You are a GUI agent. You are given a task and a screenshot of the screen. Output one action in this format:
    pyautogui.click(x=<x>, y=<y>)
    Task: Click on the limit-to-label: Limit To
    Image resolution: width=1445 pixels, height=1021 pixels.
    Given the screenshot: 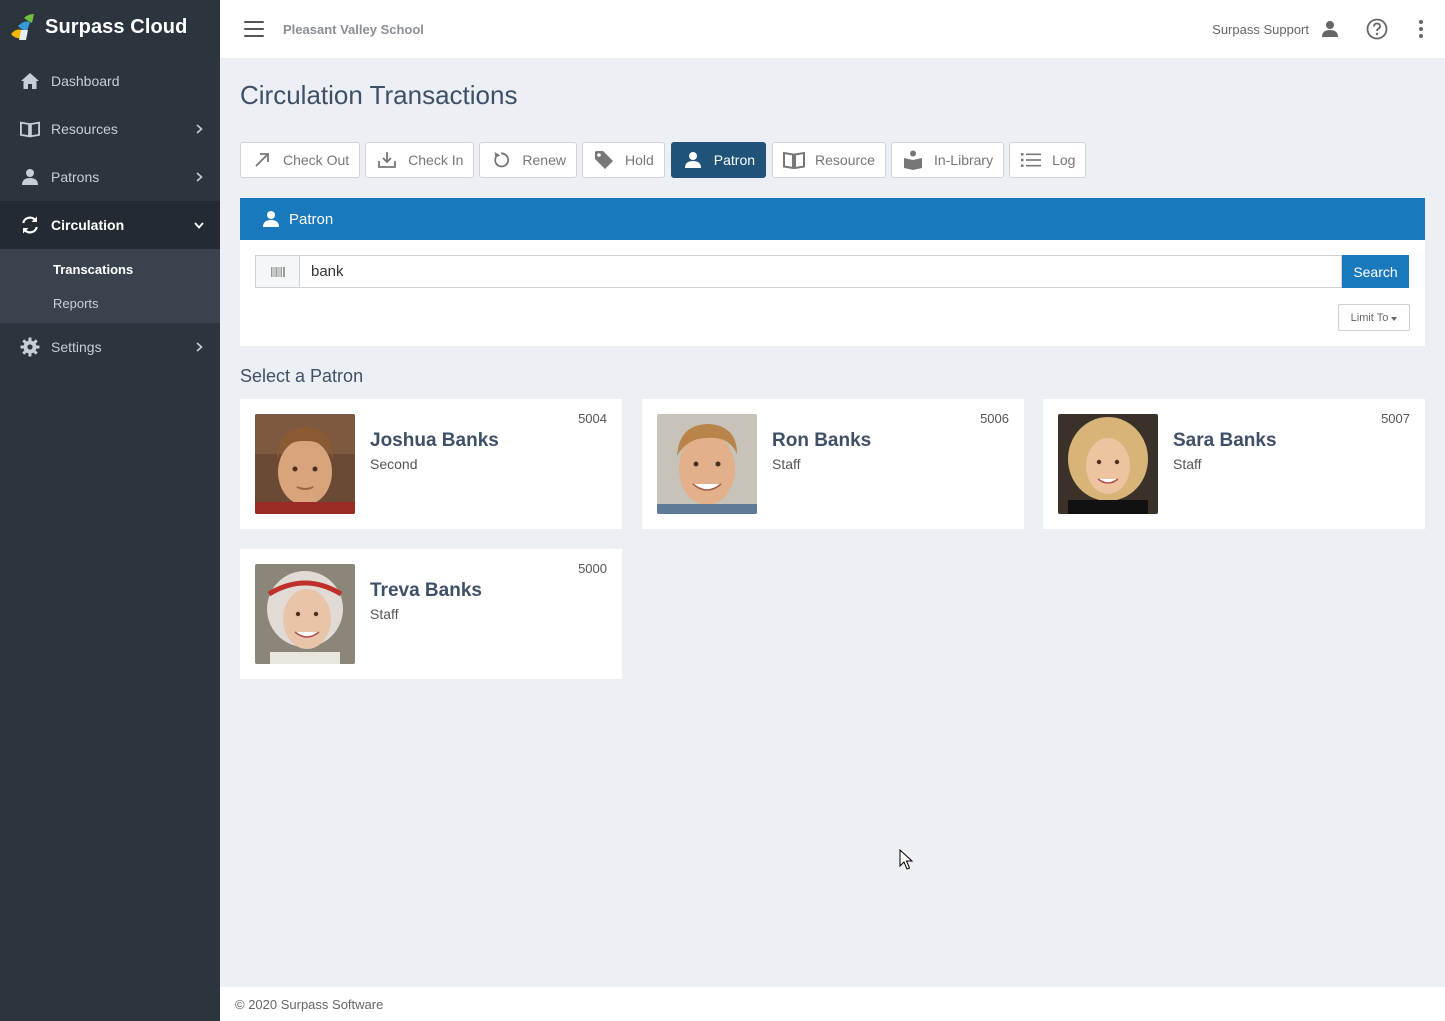 What is the action you would take?
    pyautogui.click(x=1369, y=317)
    